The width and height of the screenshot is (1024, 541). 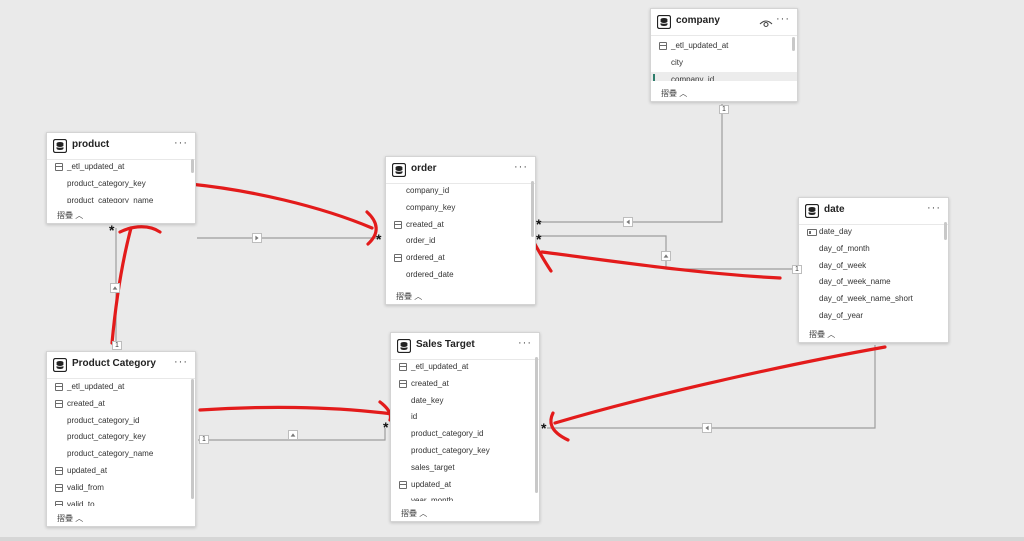 What do you see at coordinates (430, 274) in the screenshot?
I see `field-name: ordered_date` at bounding box center [430, 274].